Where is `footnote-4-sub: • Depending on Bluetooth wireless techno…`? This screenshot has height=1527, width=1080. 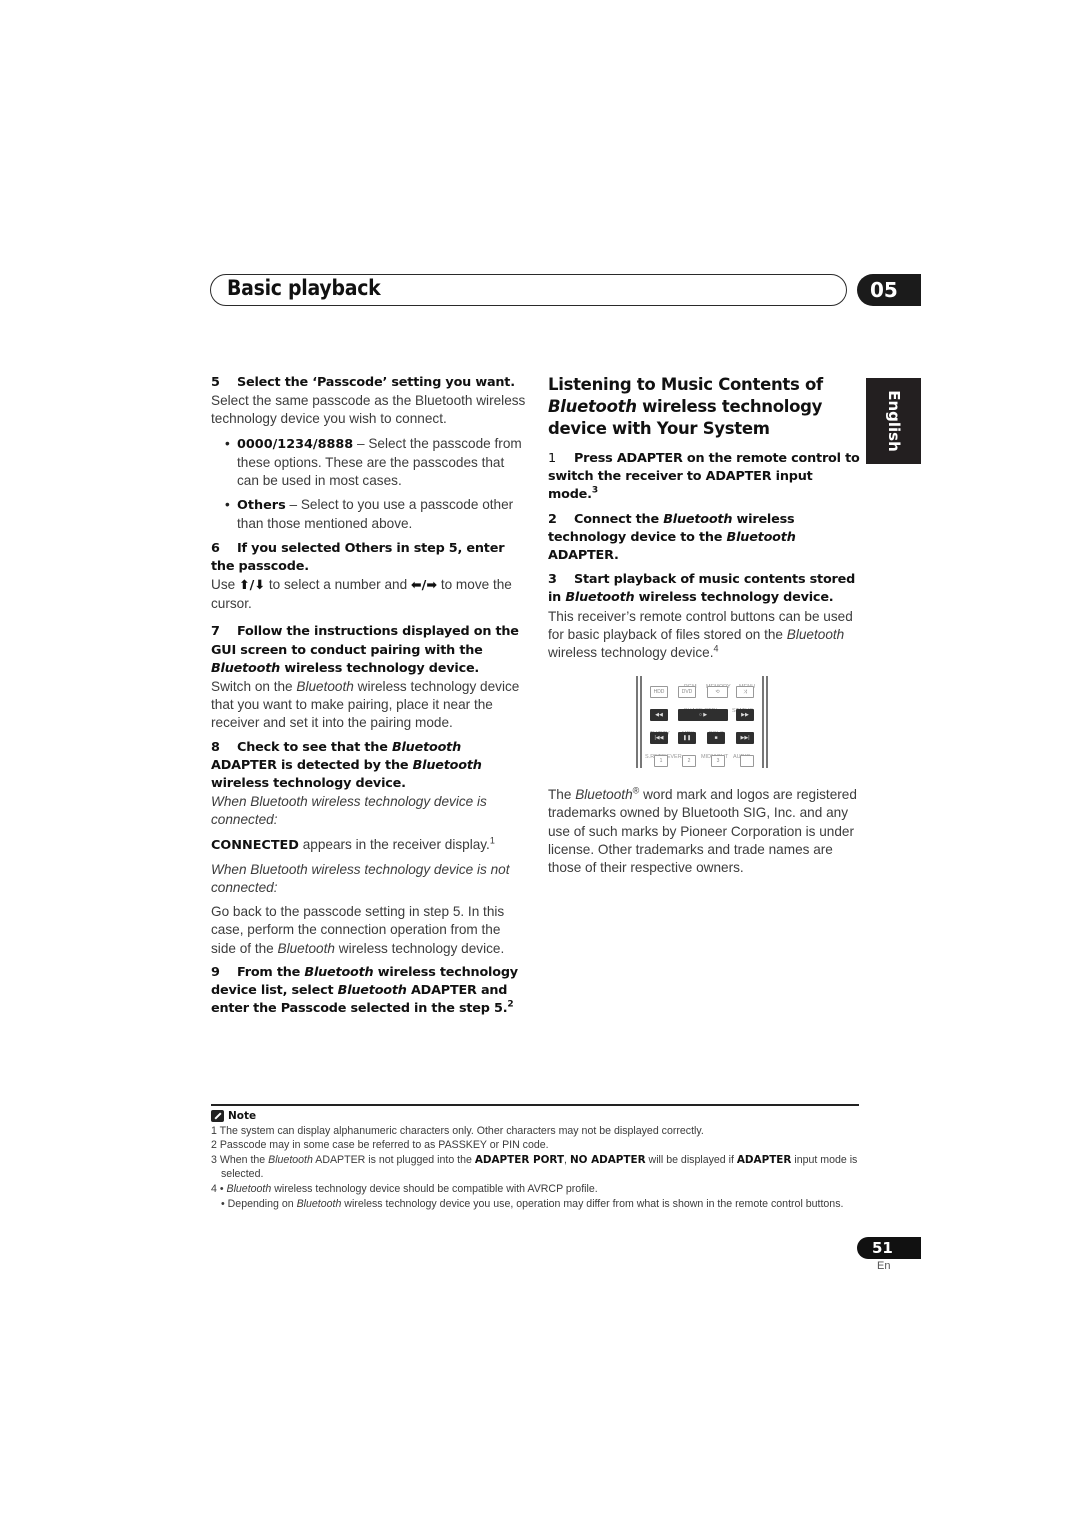 footnote-4-sub: • Depending on Bluetooth wireless techno… is located at coordinates (532, 1203).